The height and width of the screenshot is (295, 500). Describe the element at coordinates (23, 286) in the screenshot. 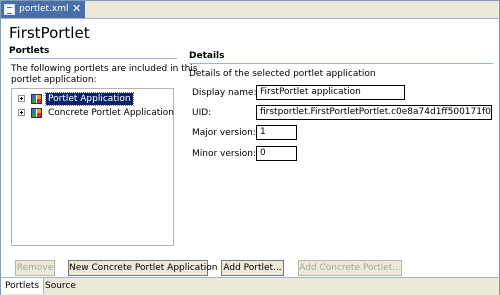

I see `tab-portlets: Portlets` at that location.